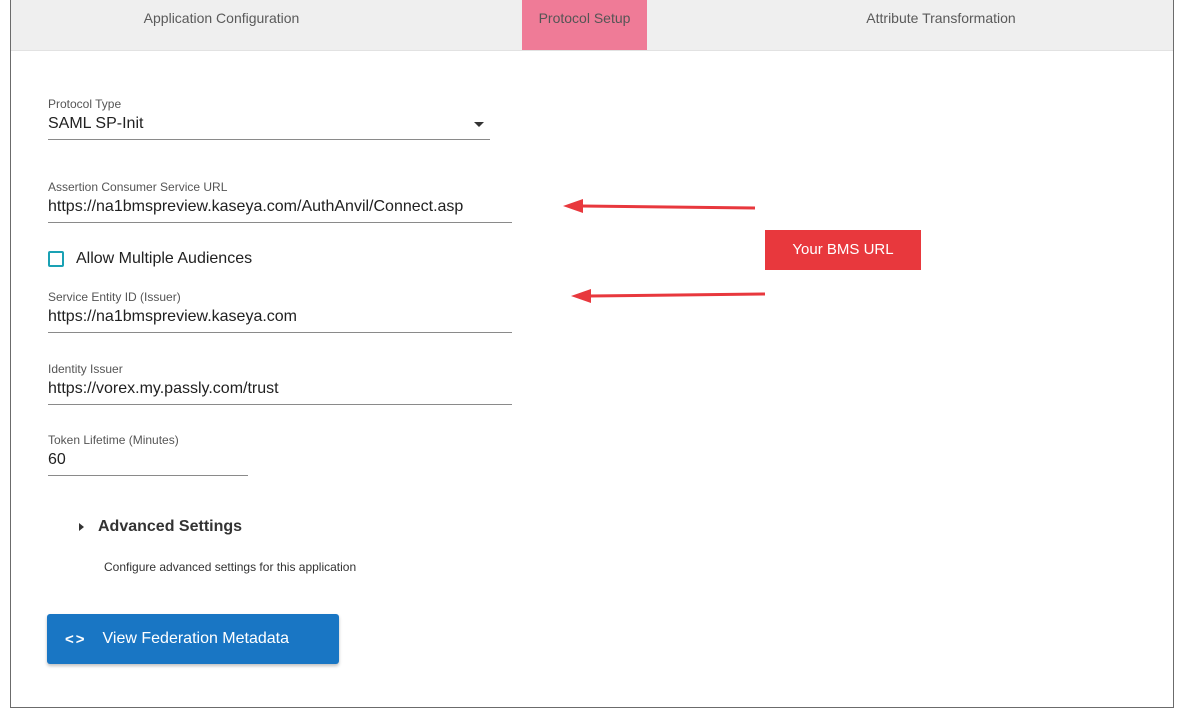 The width and height of the screenshot is (1186, 716). What do you see at coordinates (659, 206) in the screenshot?
I see `arrow-to-acs-url` at bounding box center [659, 206].